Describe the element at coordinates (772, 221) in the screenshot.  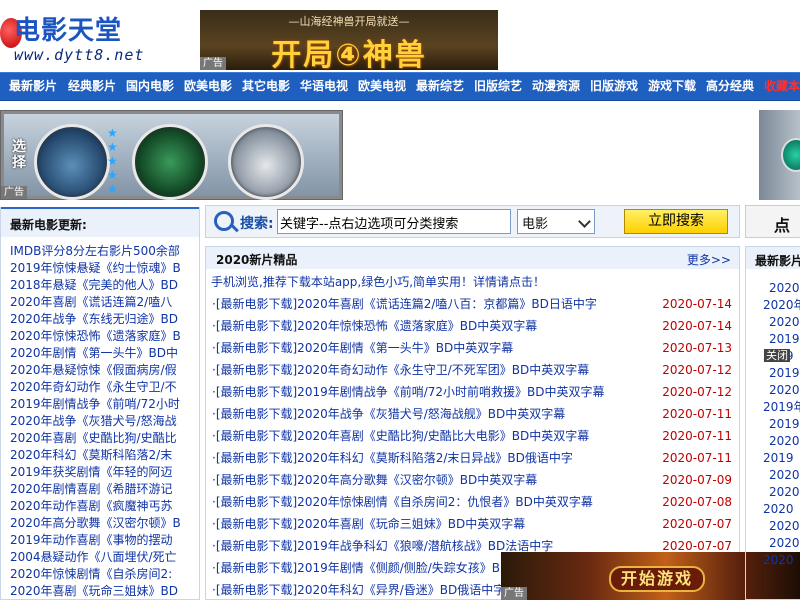
I see `right-click-box: 点` at that location.